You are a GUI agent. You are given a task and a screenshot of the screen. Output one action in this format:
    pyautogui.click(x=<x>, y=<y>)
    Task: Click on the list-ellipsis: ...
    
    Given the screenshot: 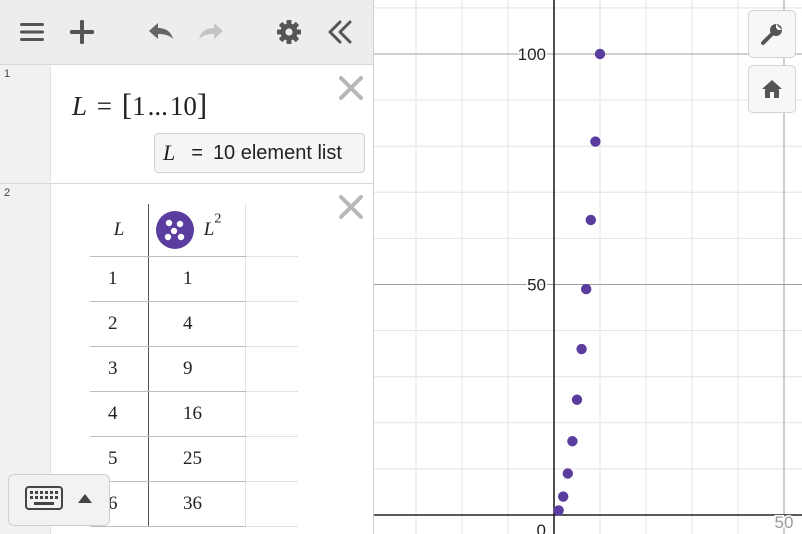 What is the action you would take?
    pyautogui.click(x=157, y=106)
    